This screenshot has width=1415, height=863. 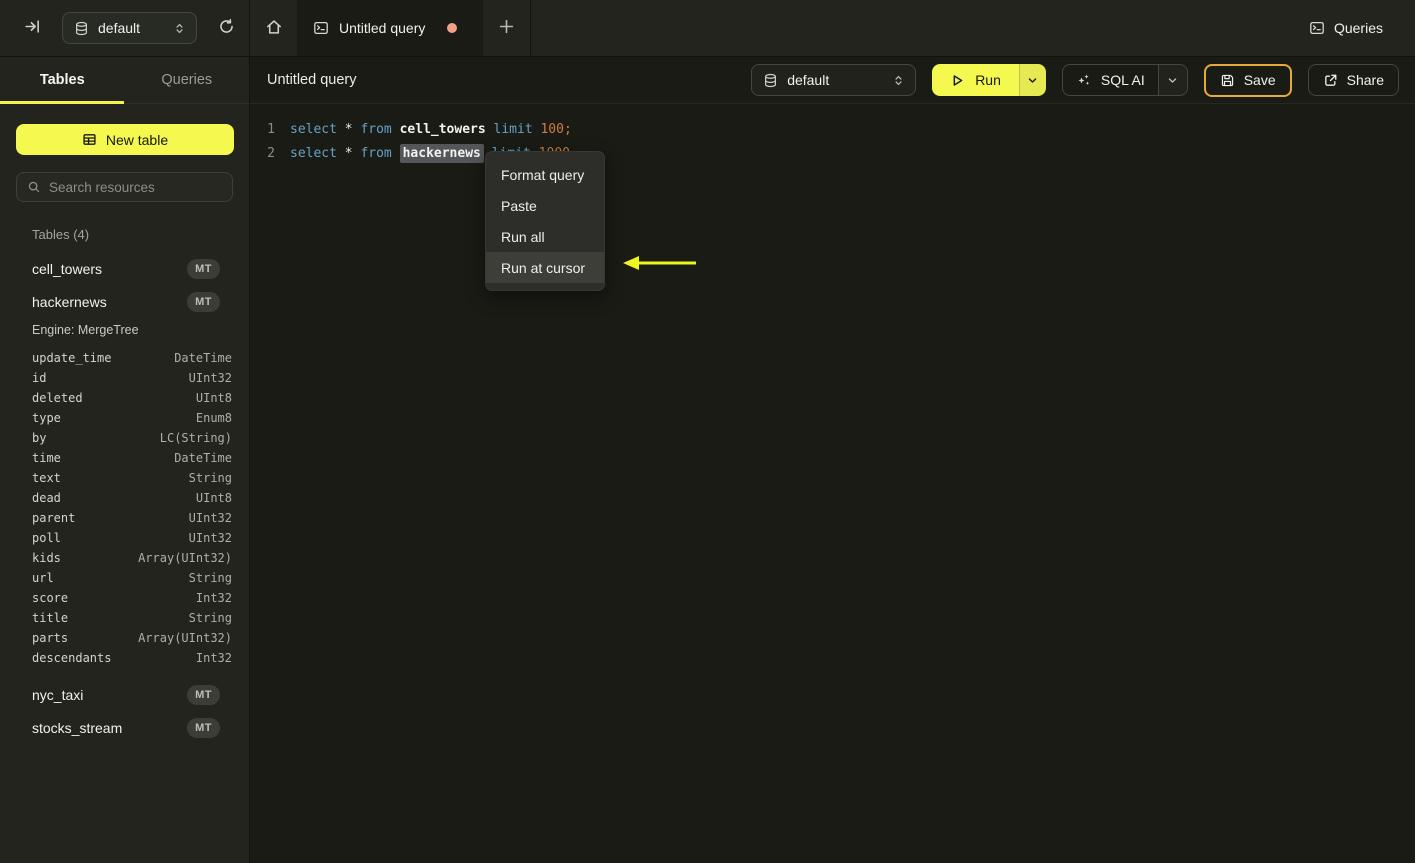 What do you see at coordinates (46, 498) in the screenshot?
I see `column-name: dead` at bounding box center [46, 498].